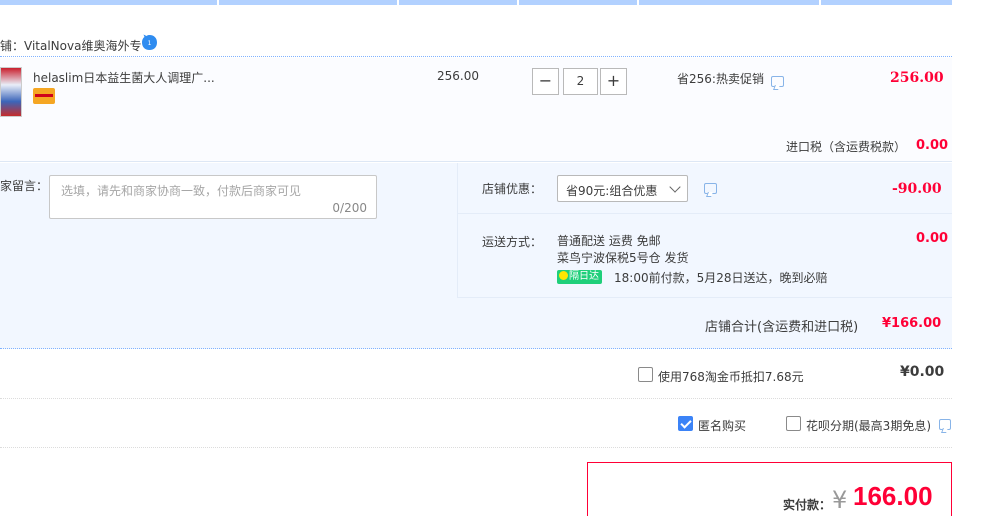 This screenshot has height=516, width=1007. What do you see at coordinates (476, 43) in the screenshot?
I see `shop-header: 铺：VitalNova维奥海外专 1` at bounding box center [476, 43].